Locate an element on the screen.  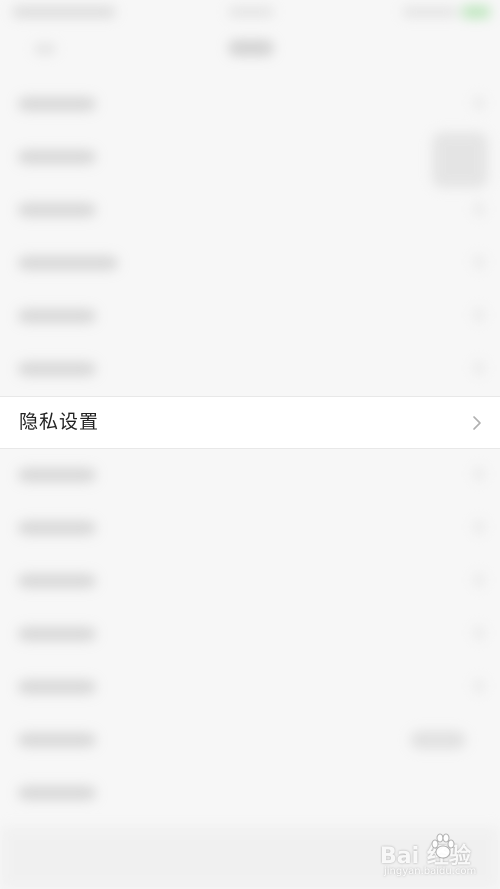
baidu-jingyan-watermark: Bai 经验 jingyan.baidu.com is located at coordinates (438, 857).